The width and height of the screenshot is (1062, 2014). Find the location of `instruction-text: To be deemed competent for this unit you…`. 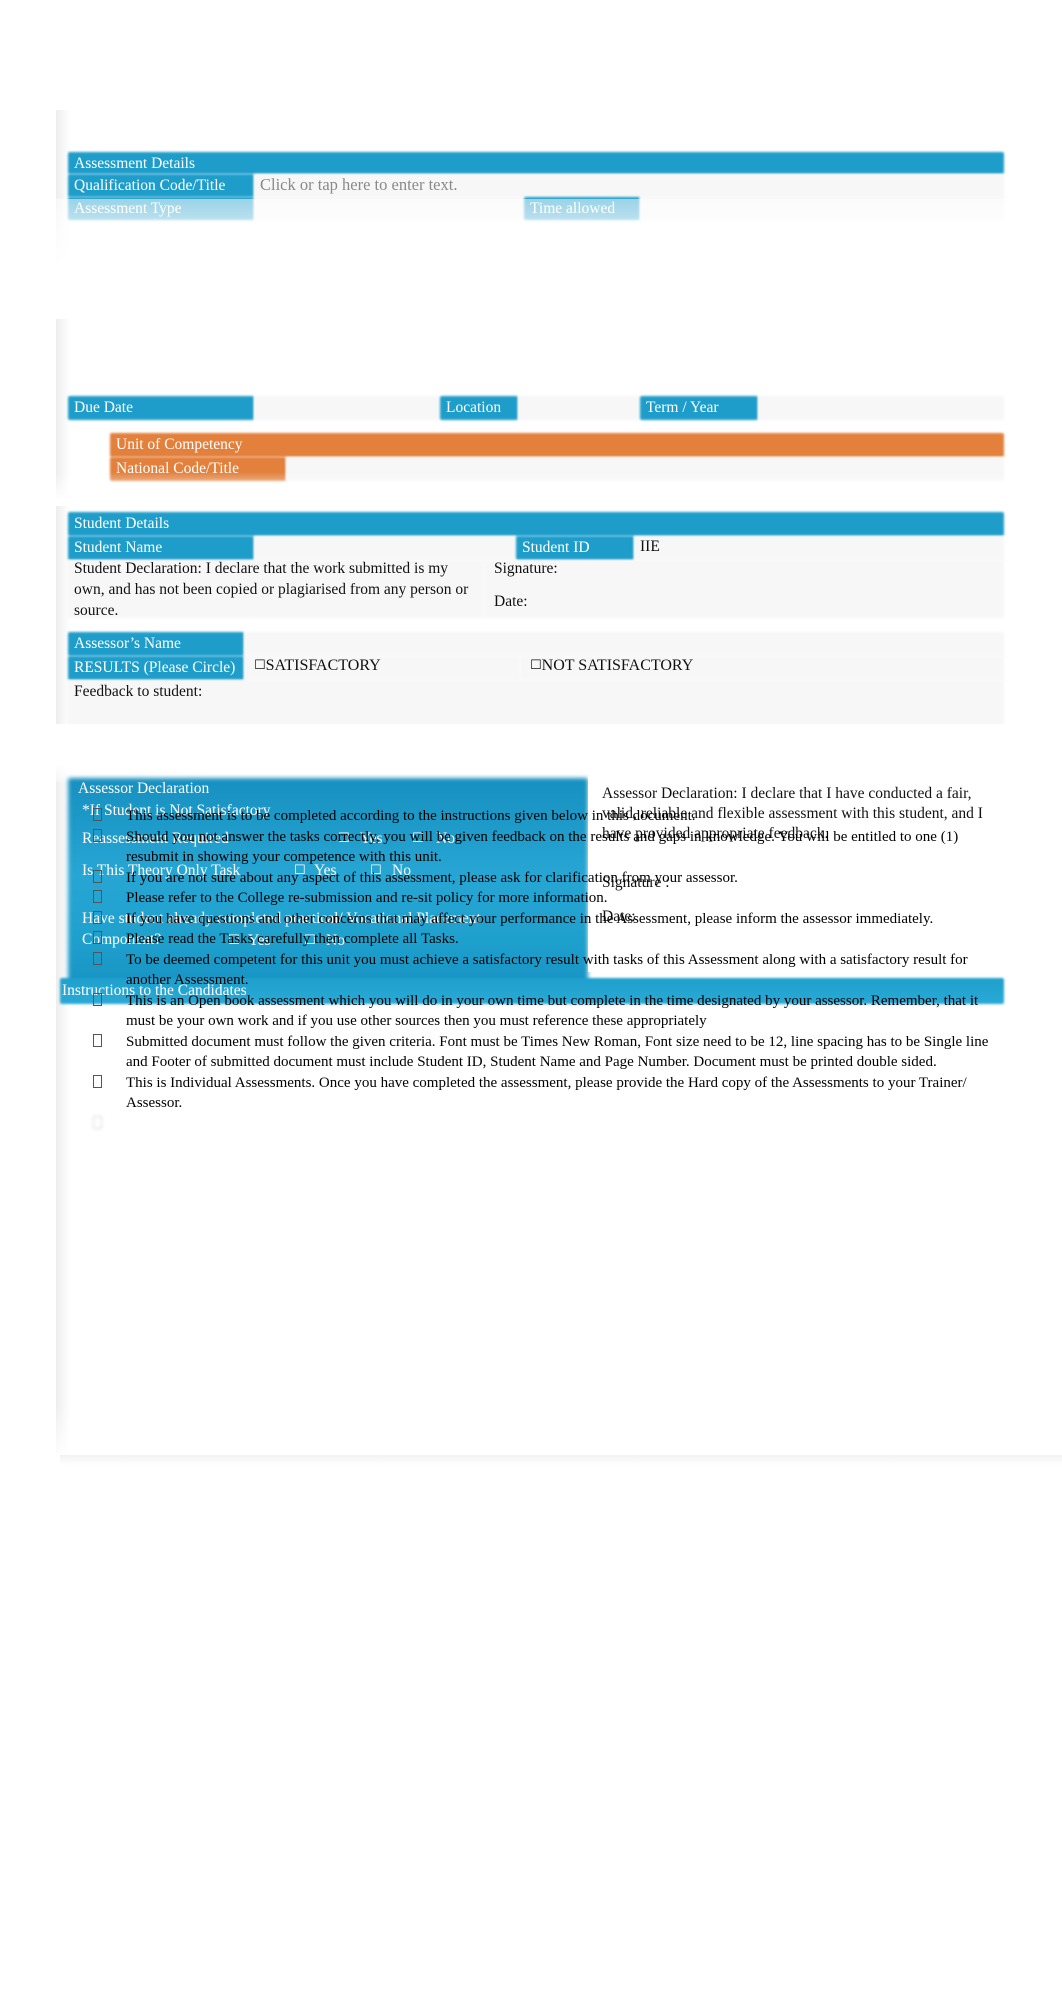

instruction-text: To be deemed competent for this unit you… is located at coordinates (547, 970).